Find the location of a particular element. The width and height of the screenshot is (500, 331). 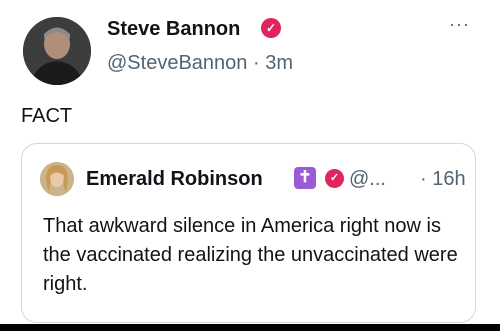

author-handle: @SteveBannon is located at coordinates (177, 63).